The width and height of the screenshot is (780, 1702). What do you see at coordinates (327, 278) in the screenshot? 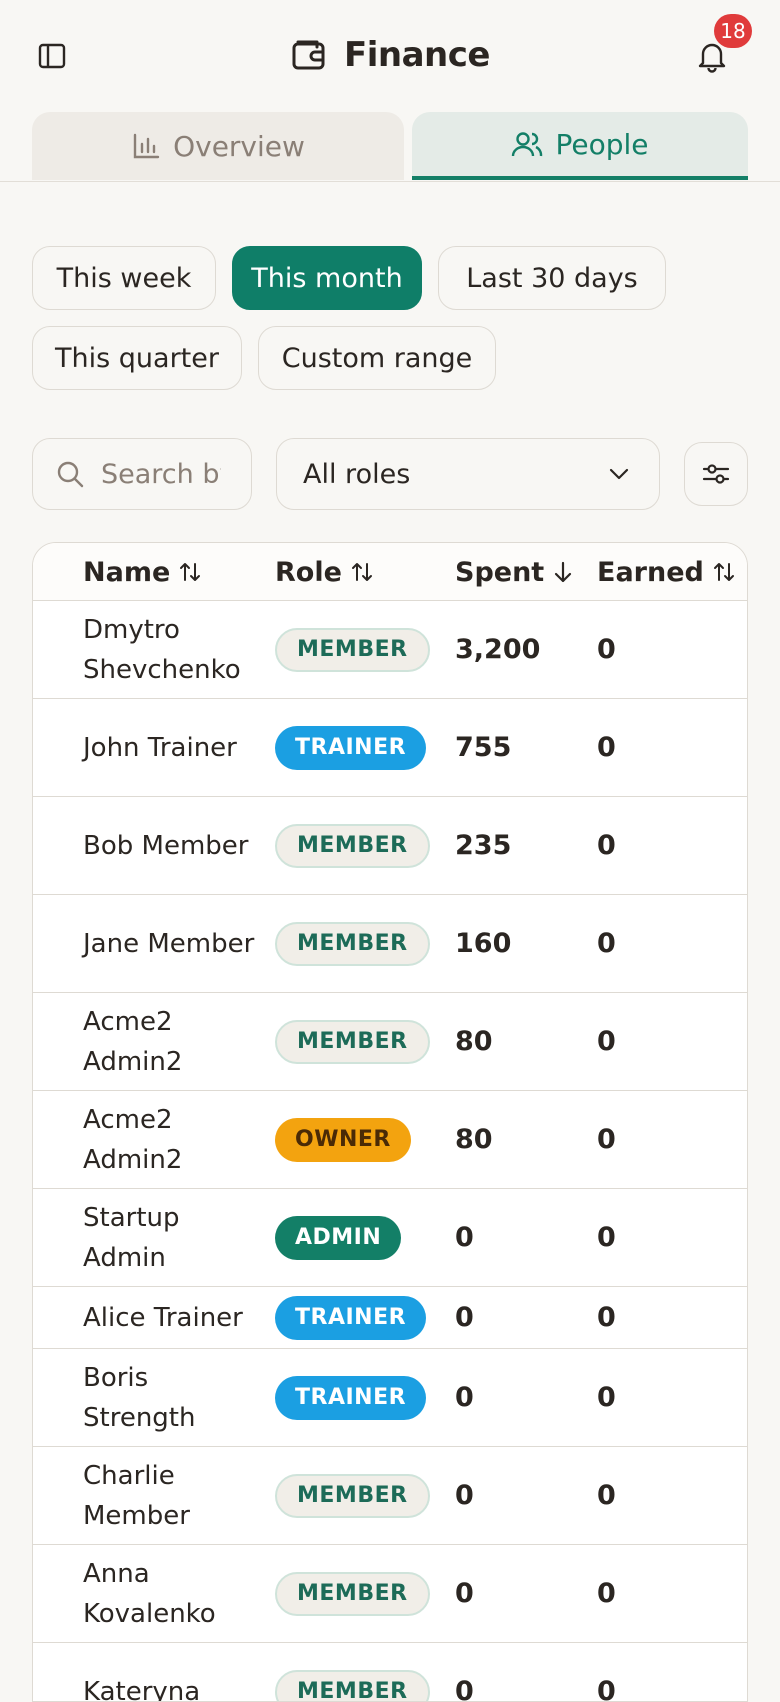
I see `chip-this-month: This month` at bounding box center [327, 278].